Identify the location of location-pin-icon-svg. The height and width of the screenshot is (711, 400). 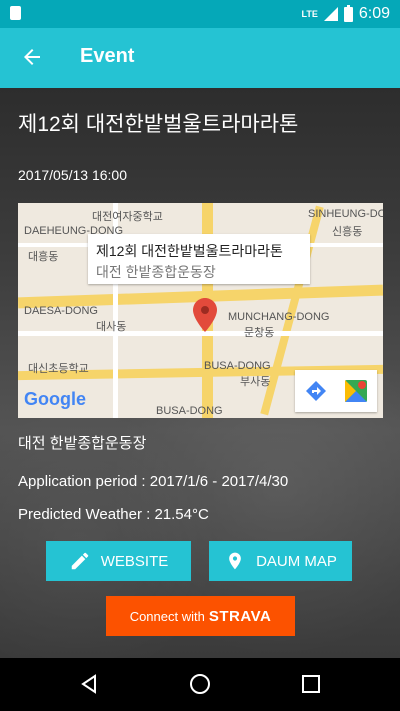
(235, 561).